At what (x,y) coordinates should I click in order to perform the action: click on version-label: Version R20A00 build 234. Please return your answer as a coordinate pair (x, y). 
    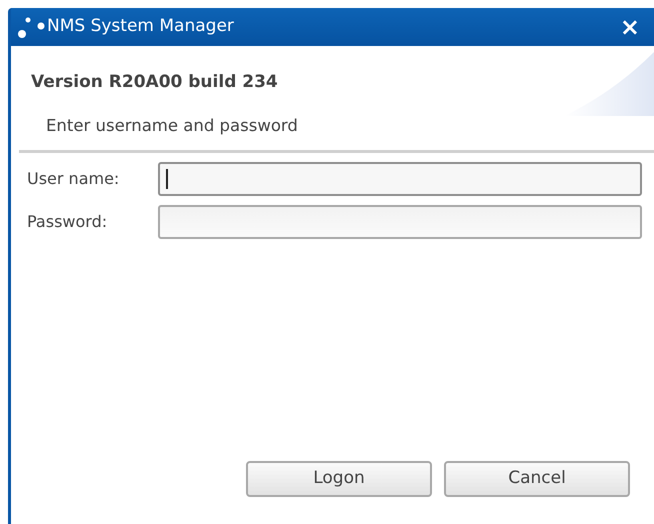
    Looking at the image, I should click on (154, 82).